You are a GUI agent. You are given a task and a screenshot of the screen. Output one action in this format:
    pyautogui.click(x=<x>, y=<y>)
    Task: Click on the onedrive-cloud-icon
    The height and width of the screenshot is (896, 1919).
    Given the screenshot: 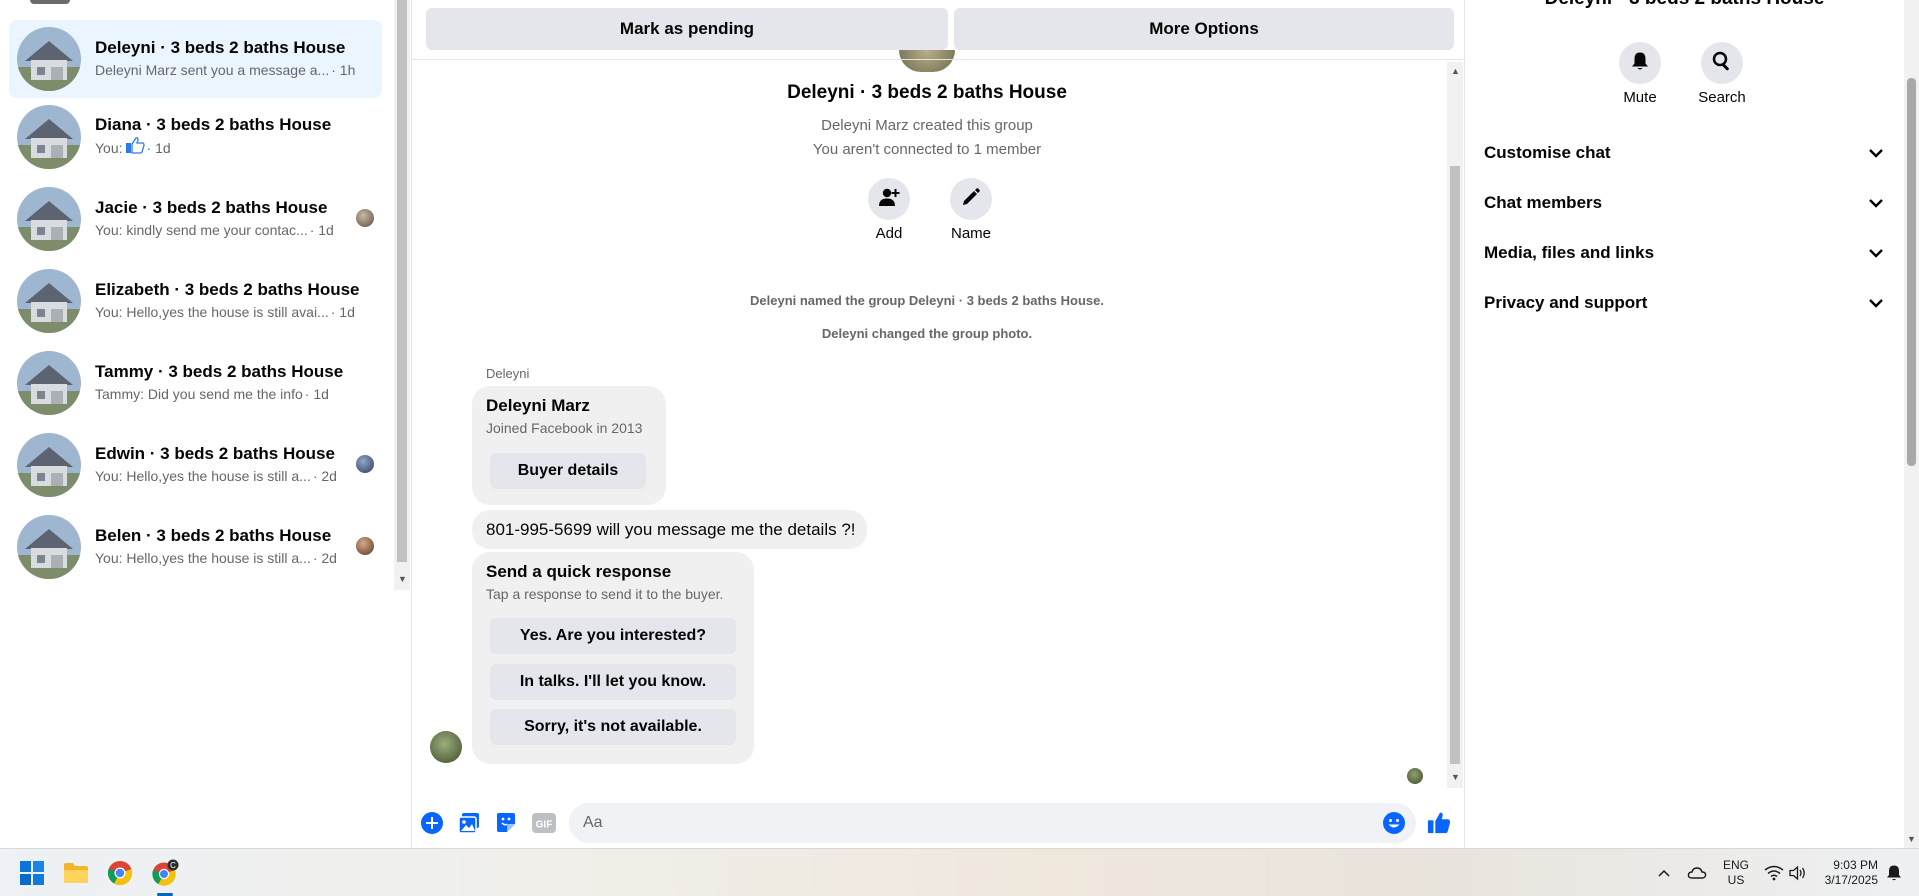 What is the action you would take?
    pyautogui.click(x=1697, y=873)
    